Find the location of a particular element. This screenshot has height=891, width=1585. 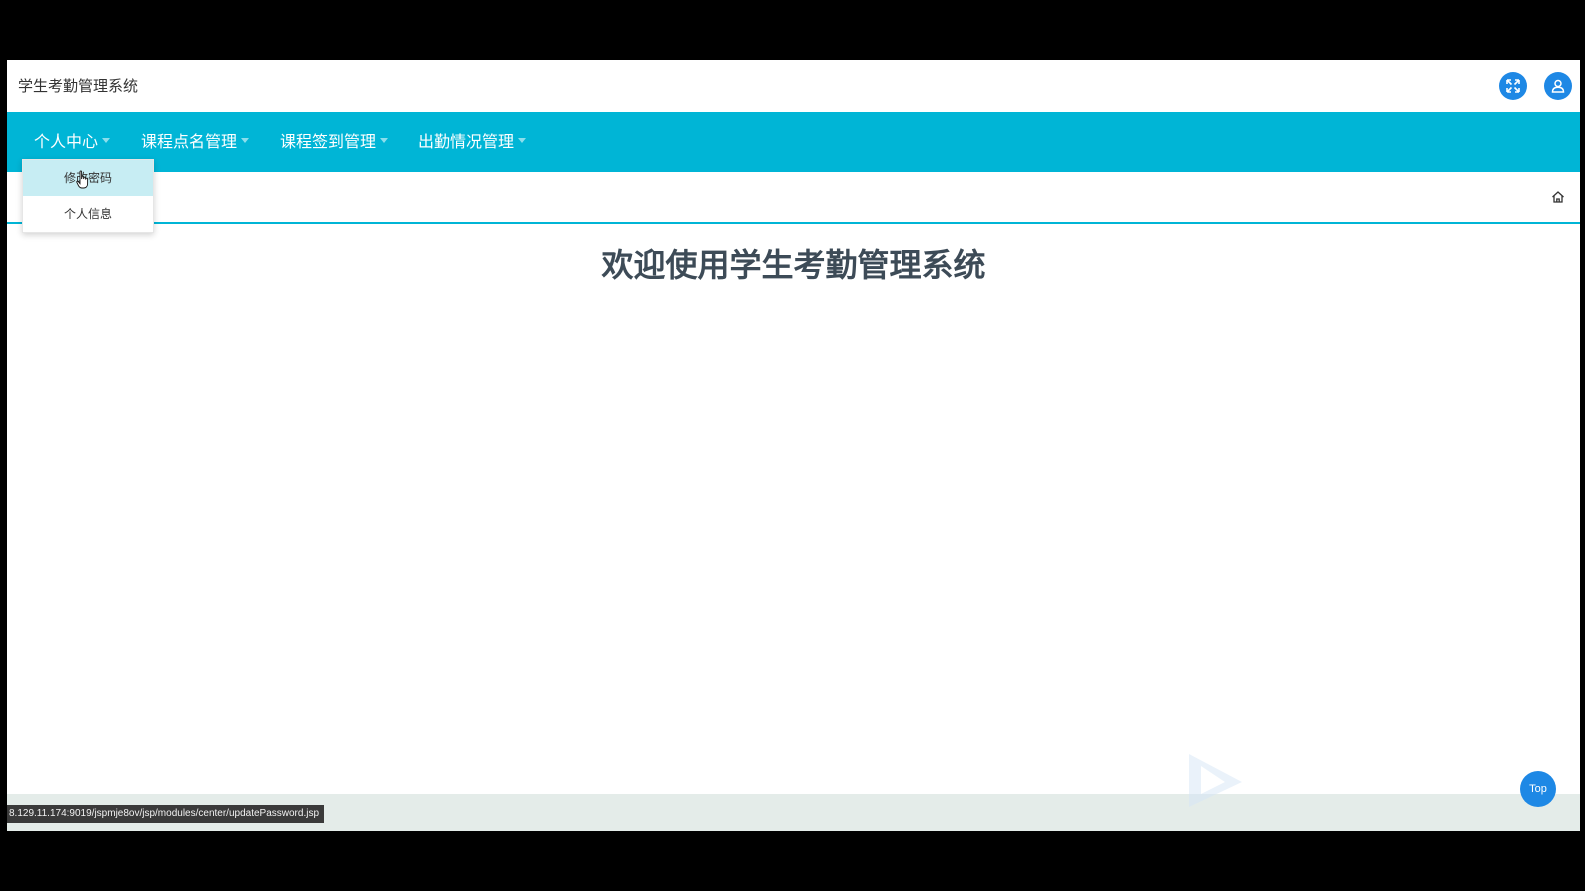

nav-item-label: 课程点名管理 is located at coordinates (189, 141).